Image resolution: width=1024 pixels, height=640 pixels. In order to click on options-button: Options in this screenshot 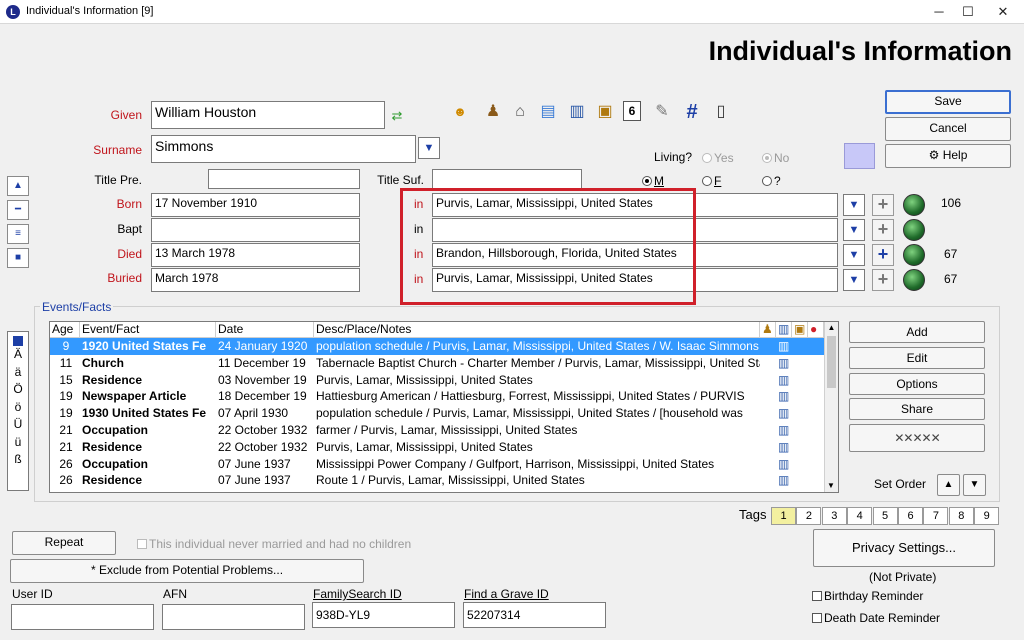, I will do `click(917, 384)`.